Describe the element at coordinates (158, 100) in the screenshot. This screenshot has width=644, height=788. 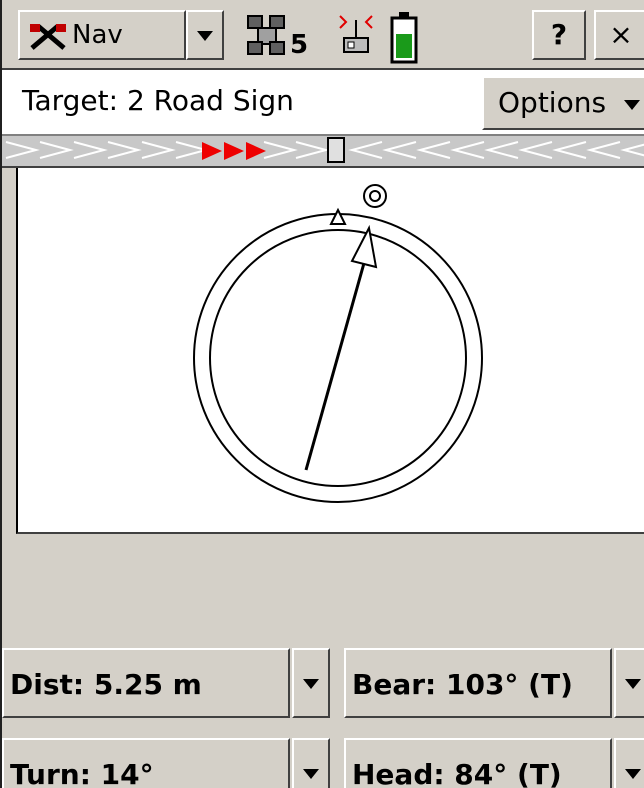
I see `target-label: Target: 2 Road Sign` at that location.